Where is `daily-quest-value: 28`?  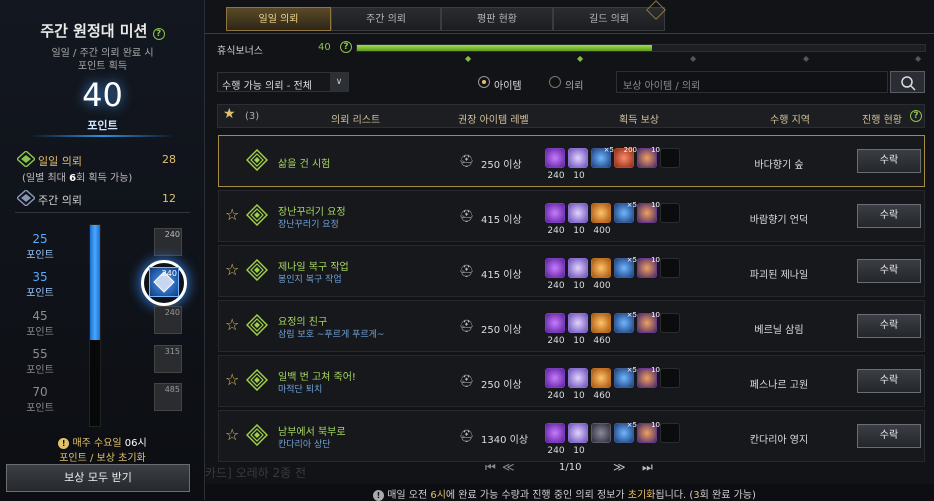 daily-quest-value: 28 is located at coordinates (169, 159).